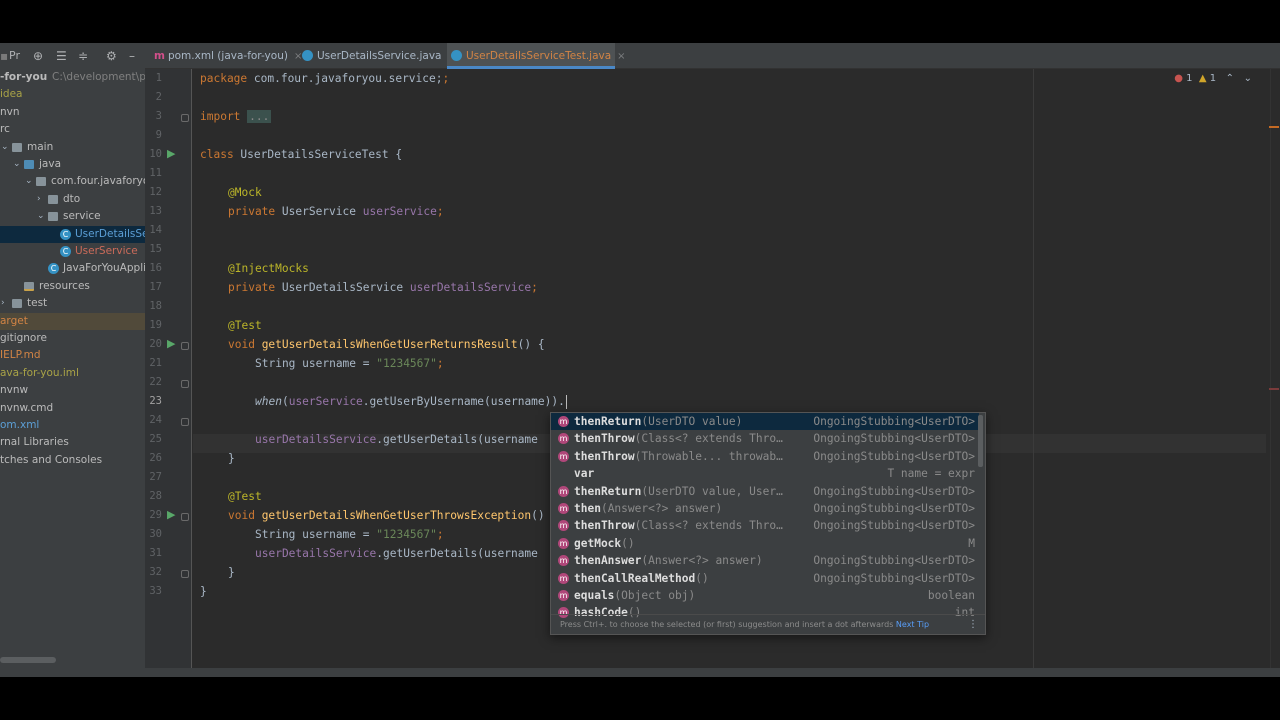 The image size is (1280, 720). I want to click on line-number: 29, so click(153, 515).